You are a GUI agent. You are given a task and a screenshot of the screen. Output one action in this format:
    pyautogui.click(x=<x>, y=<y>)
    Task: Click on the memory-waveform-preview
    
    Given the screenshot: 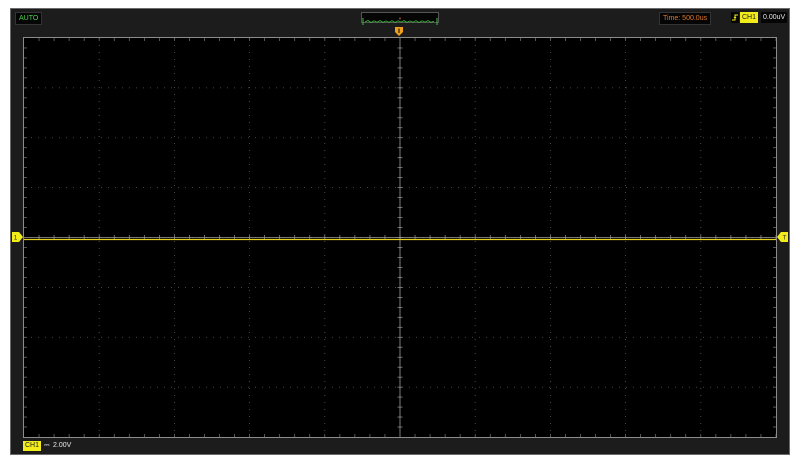 What is the action you would take?
    pyautogui.click(x=400, y=21)
    